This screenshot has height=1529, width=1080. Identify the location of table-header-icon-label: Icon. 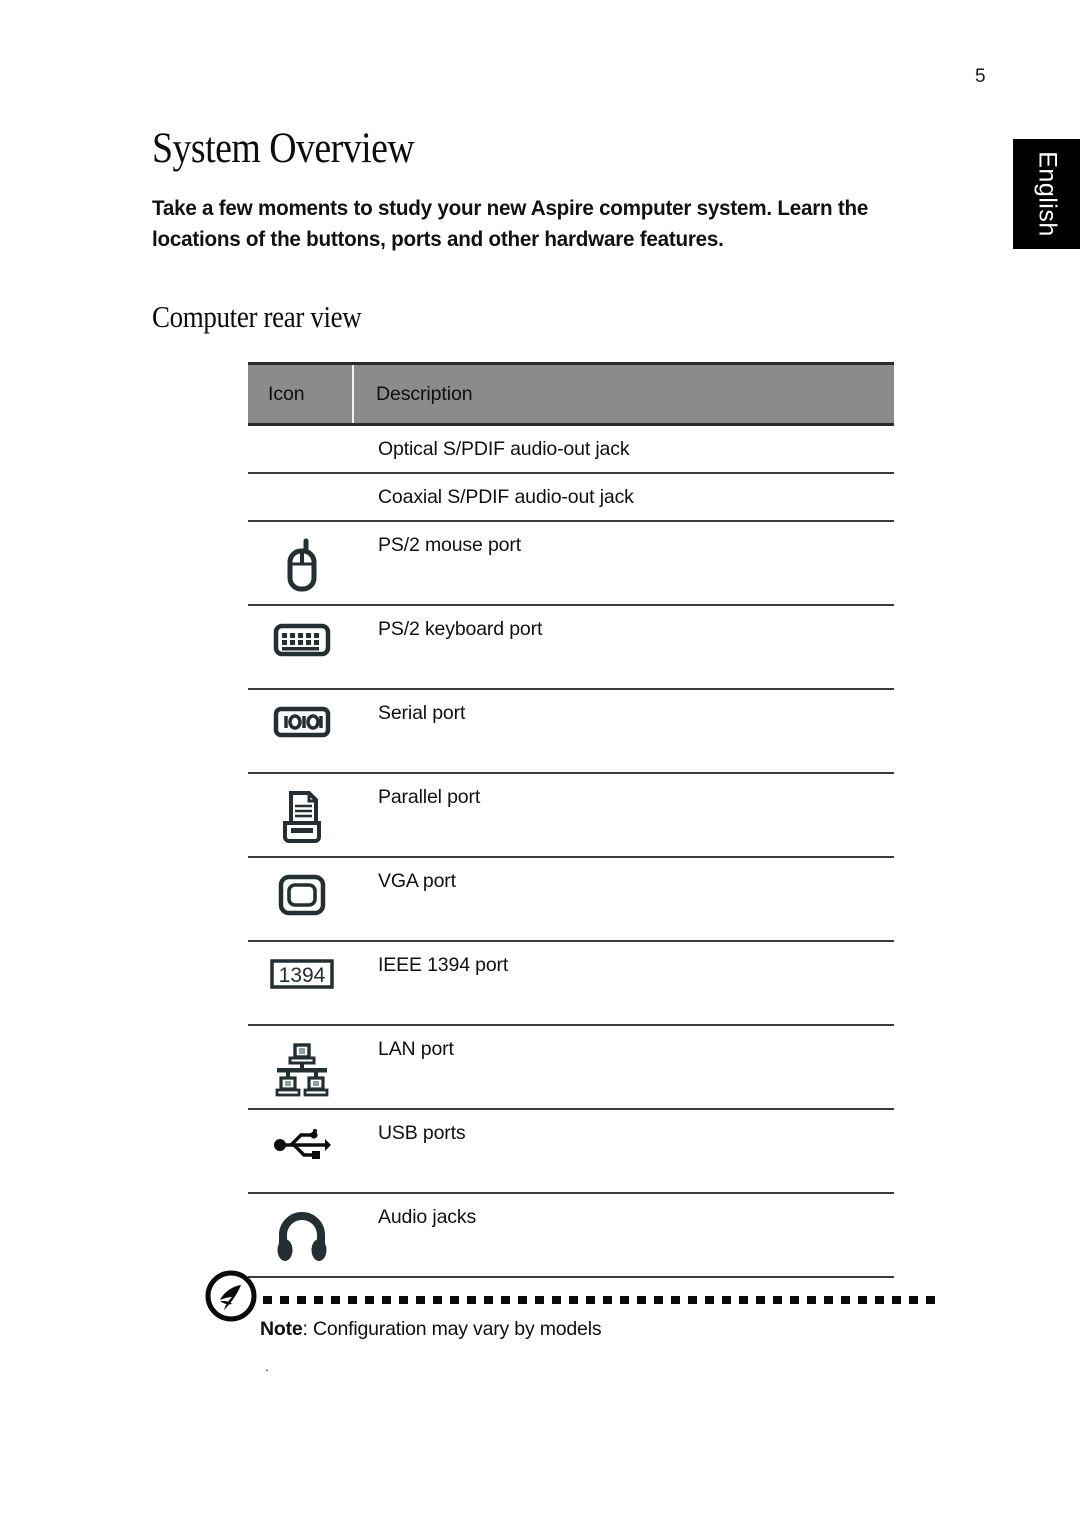
(286, 393).